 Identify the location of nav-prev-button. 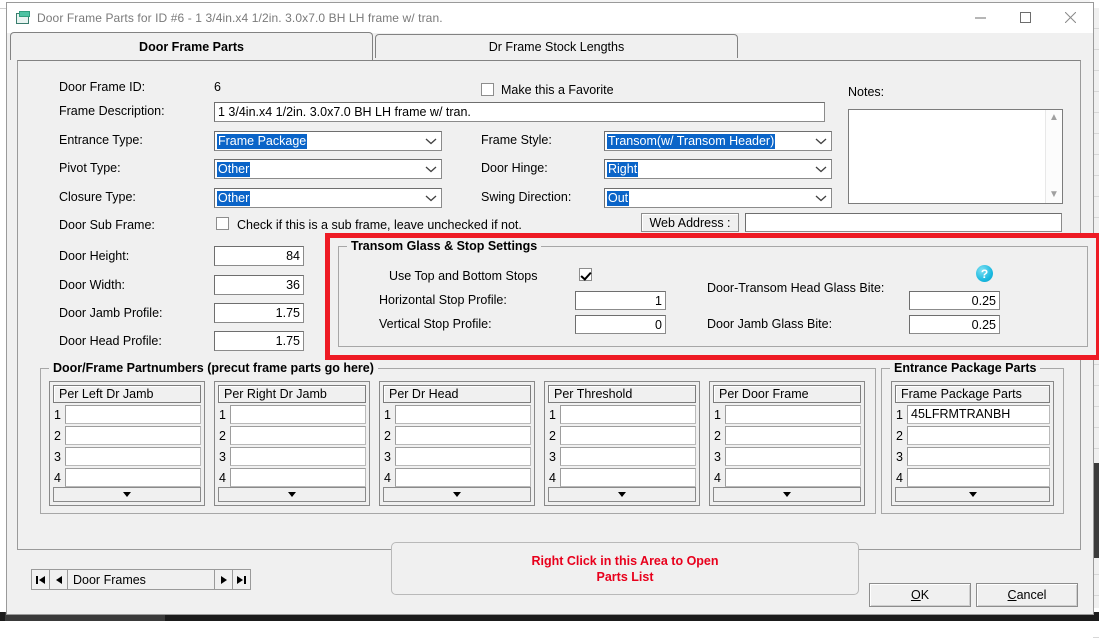
(59, 579).